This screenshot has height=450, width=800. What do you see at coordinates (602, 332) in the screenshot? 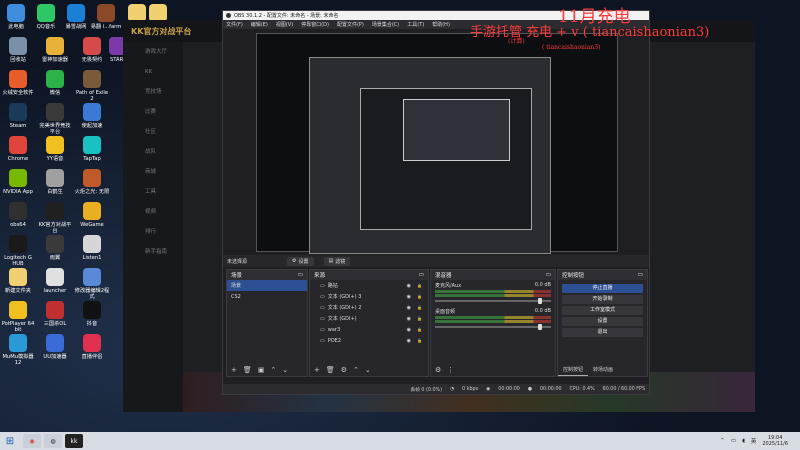
I see `control-button: 退出` at bounding box center [602, 332].